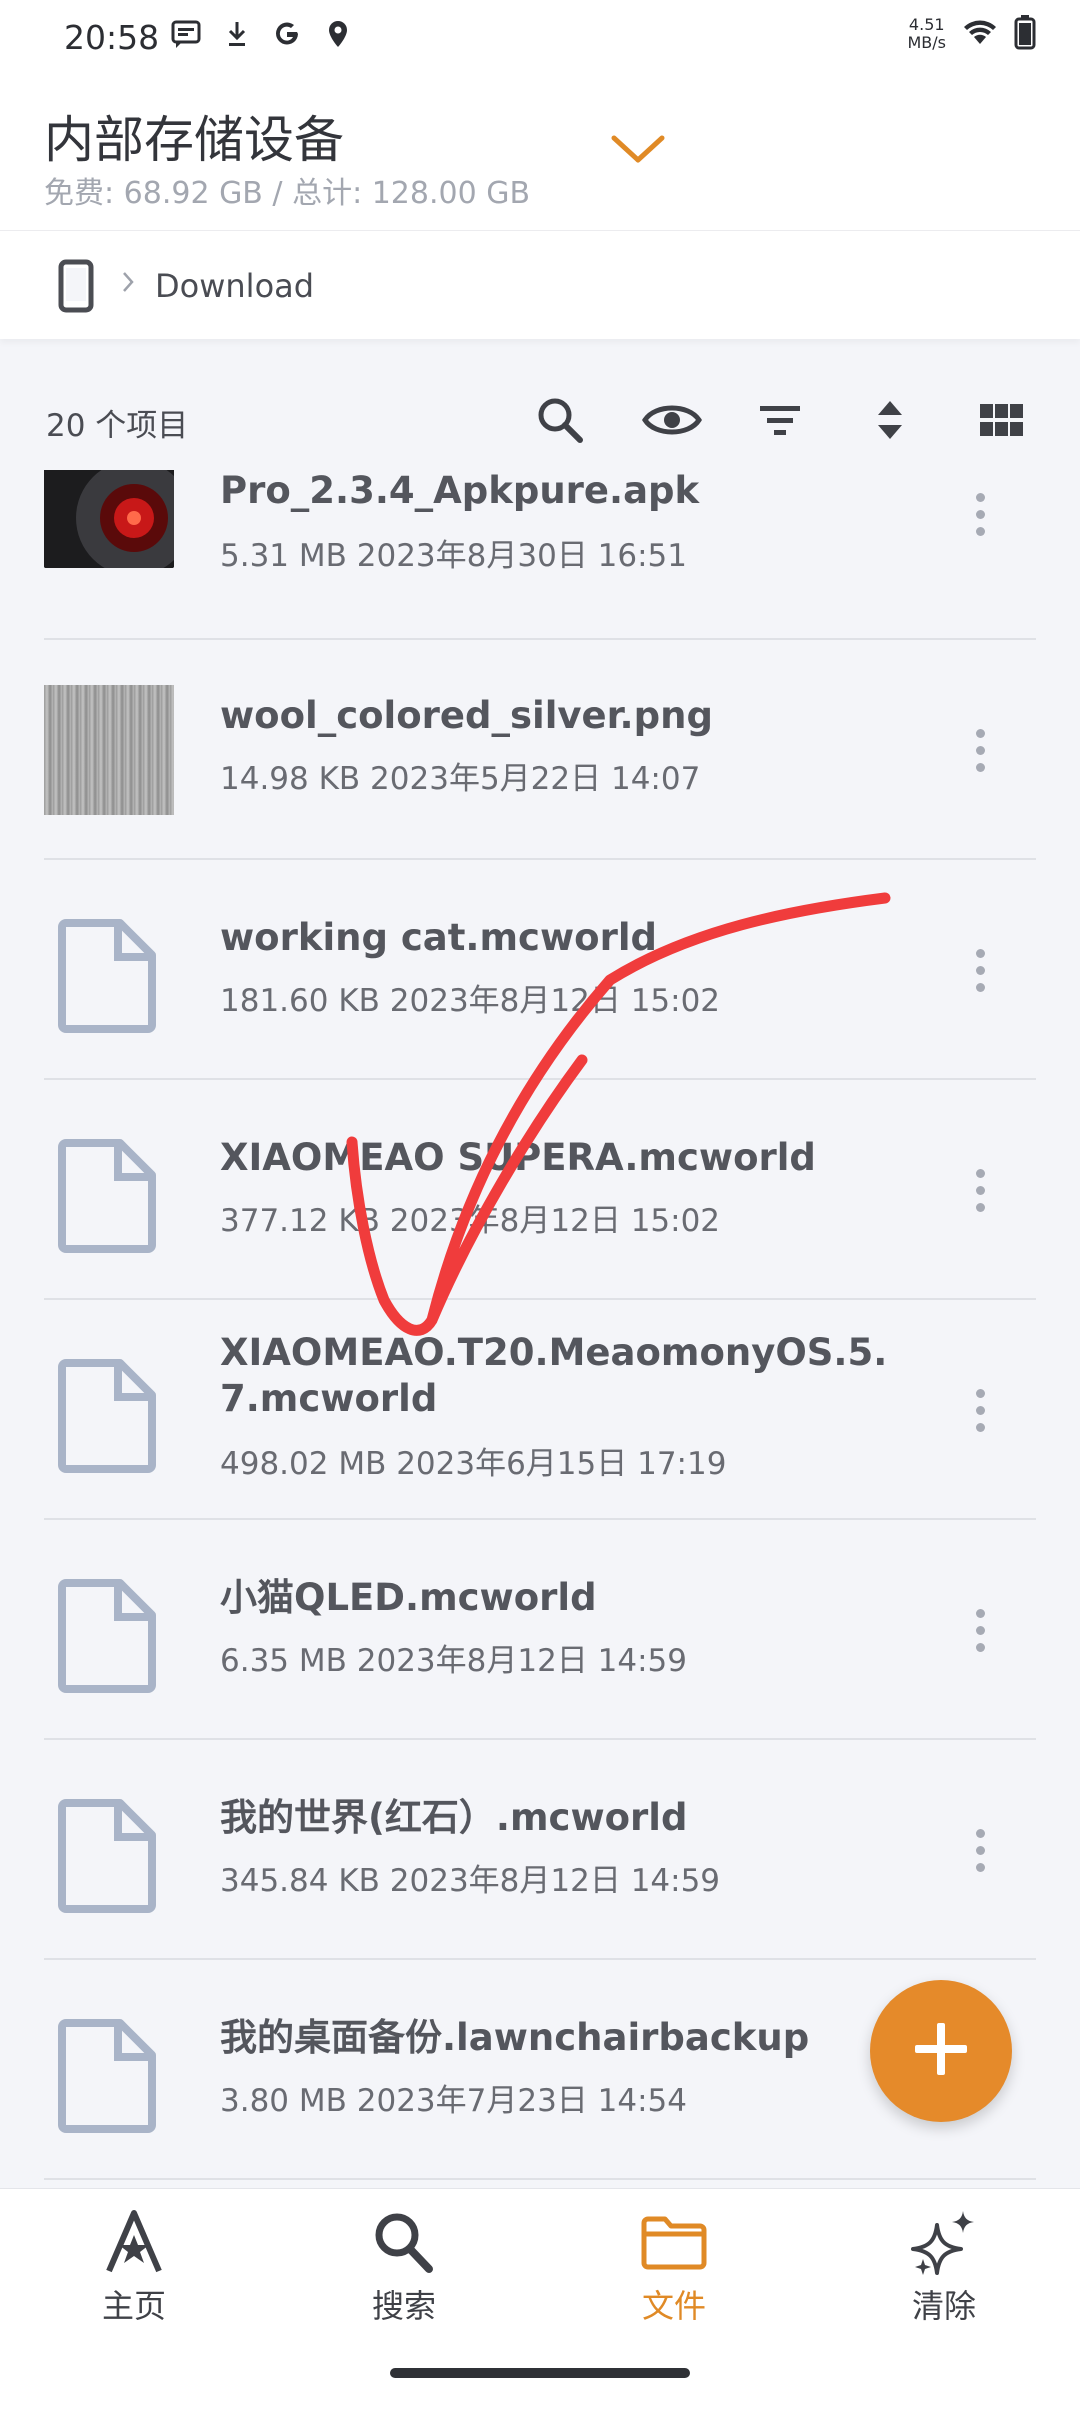 The image size is (1080, 2409). I want to click on chevron-right-icon, so click(128, 284).